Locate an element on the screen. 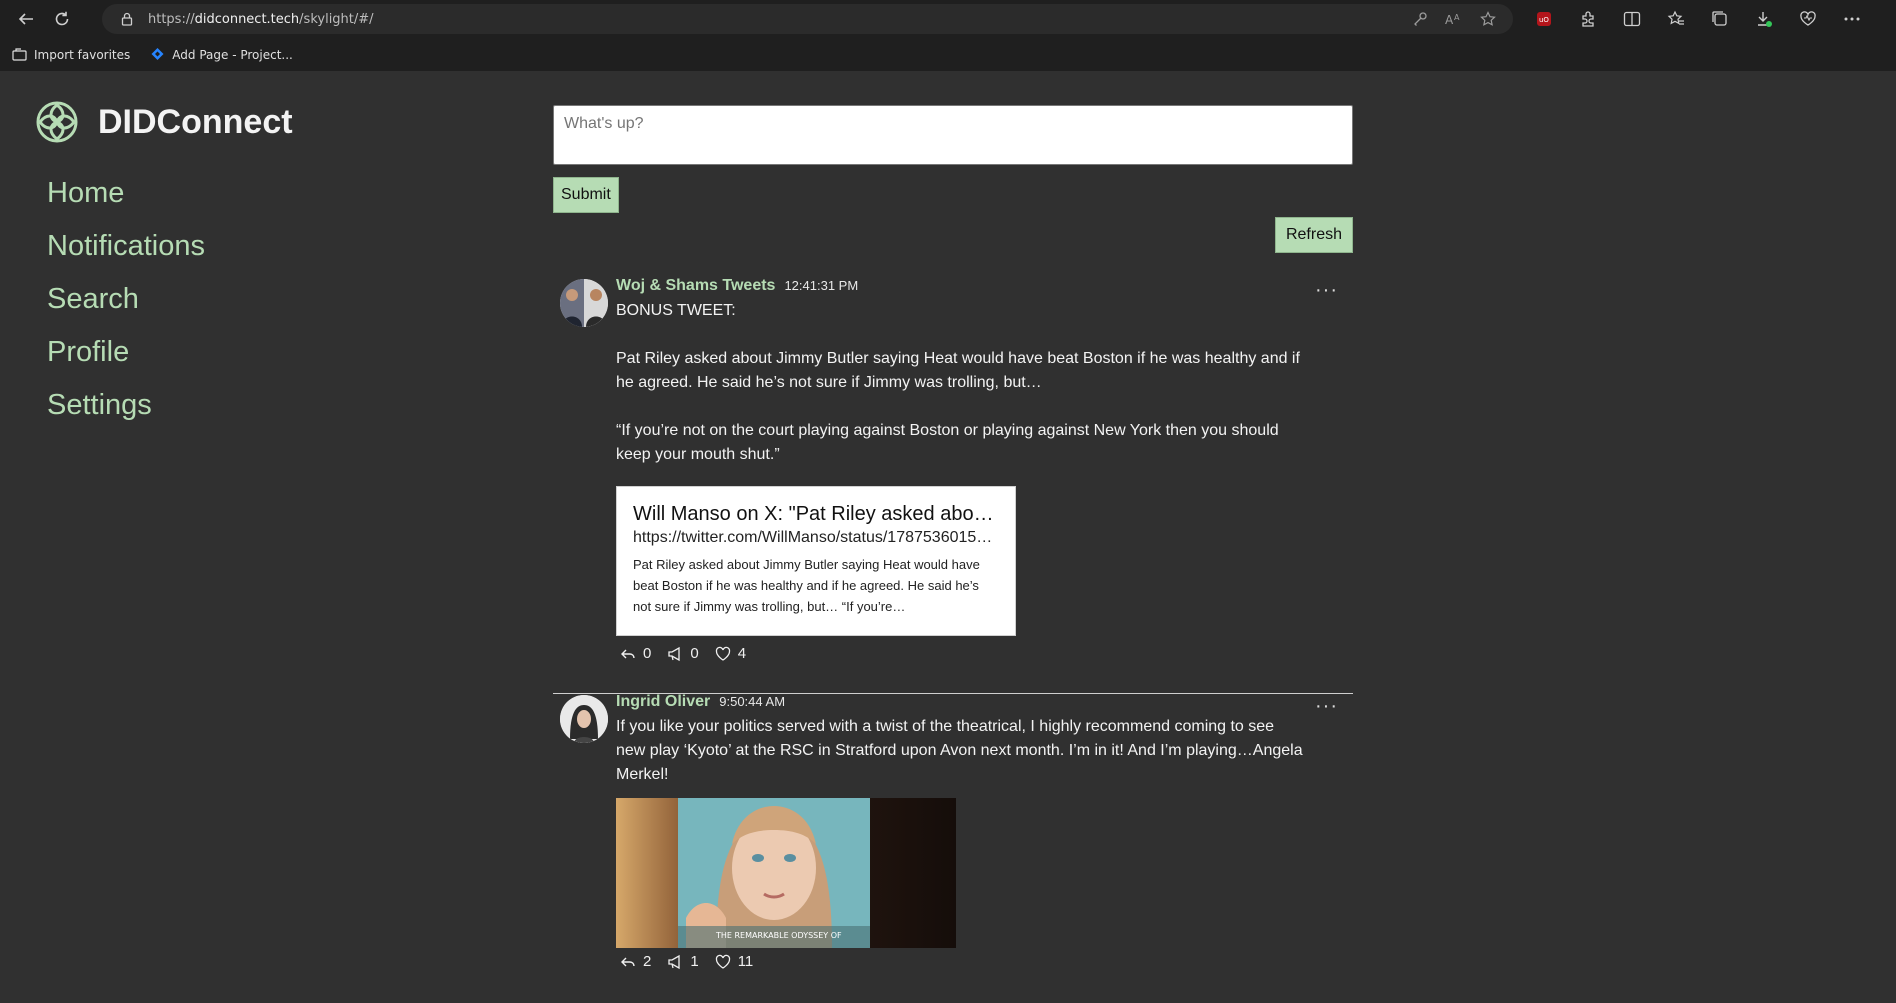 Image resolution: width=1896 pixels, height=1003 pixels. celtic-knot-logo-icon is located at coordinates (57, 122).